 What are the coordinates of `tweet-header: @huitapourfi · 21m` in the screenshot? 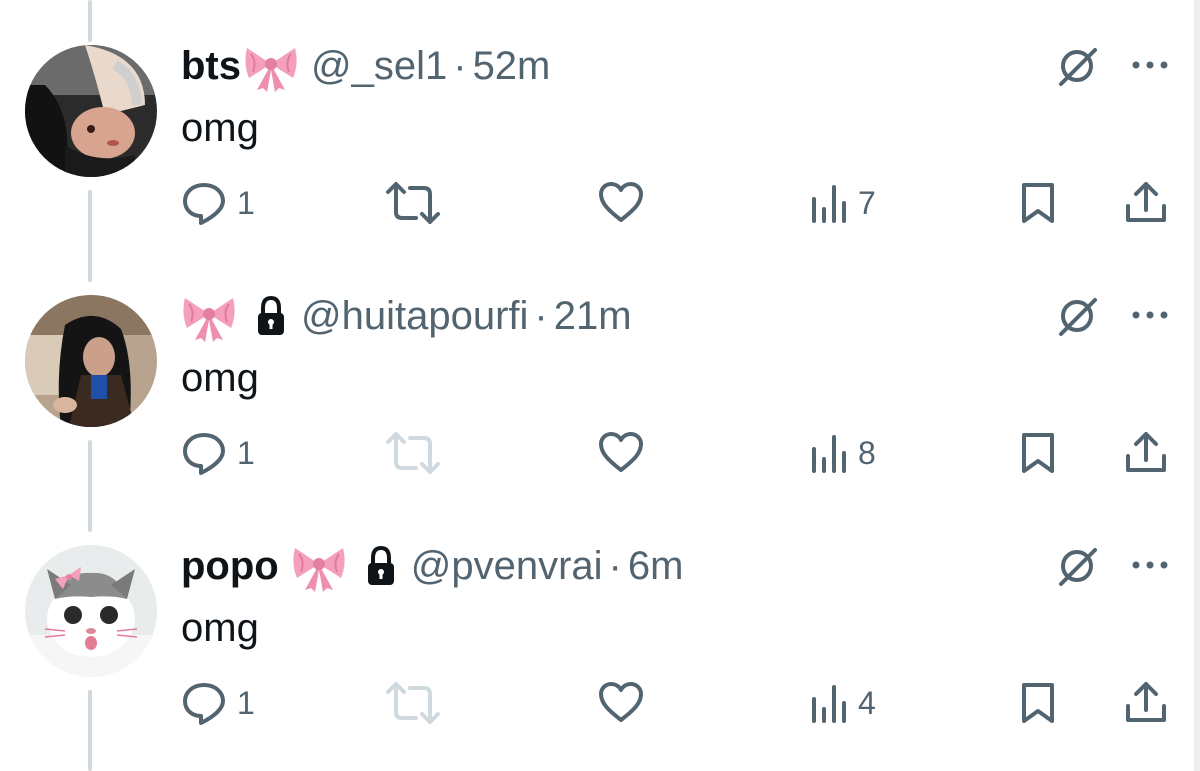 It's located at (406, 316).